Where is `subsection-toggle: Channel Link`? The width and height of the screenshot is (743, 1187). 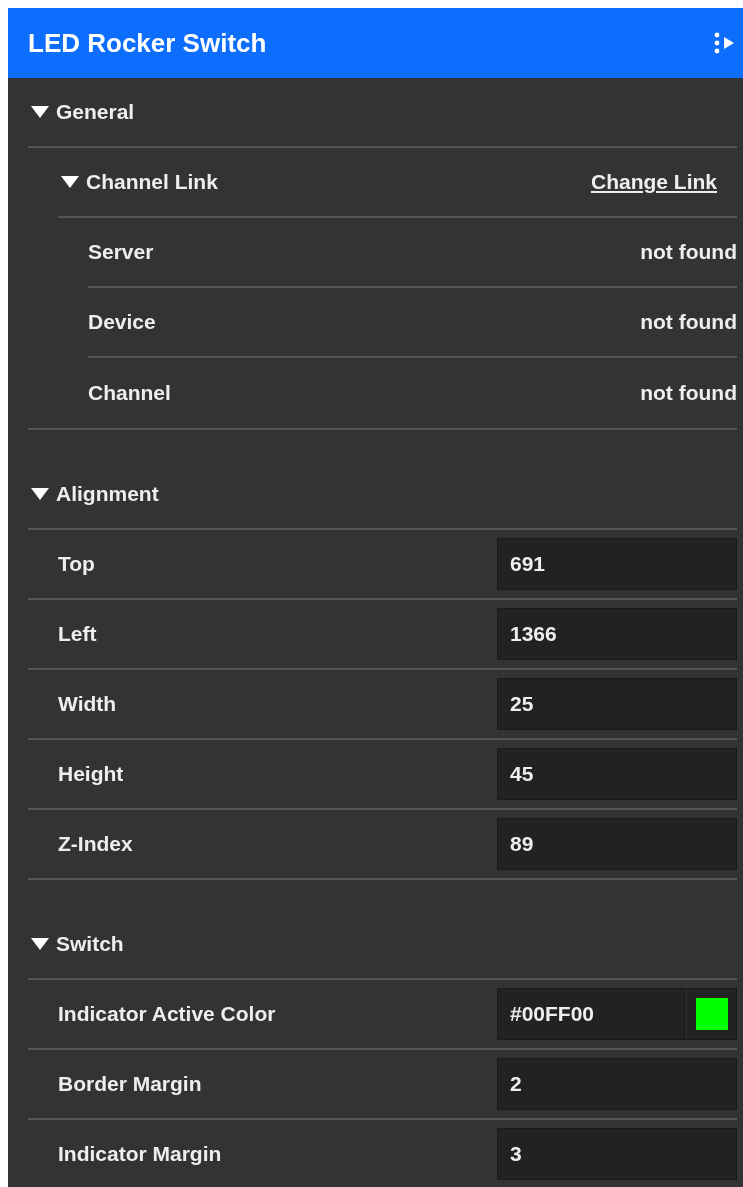 subsection-toggle: Channel Link is located at coordinates (138, 182).